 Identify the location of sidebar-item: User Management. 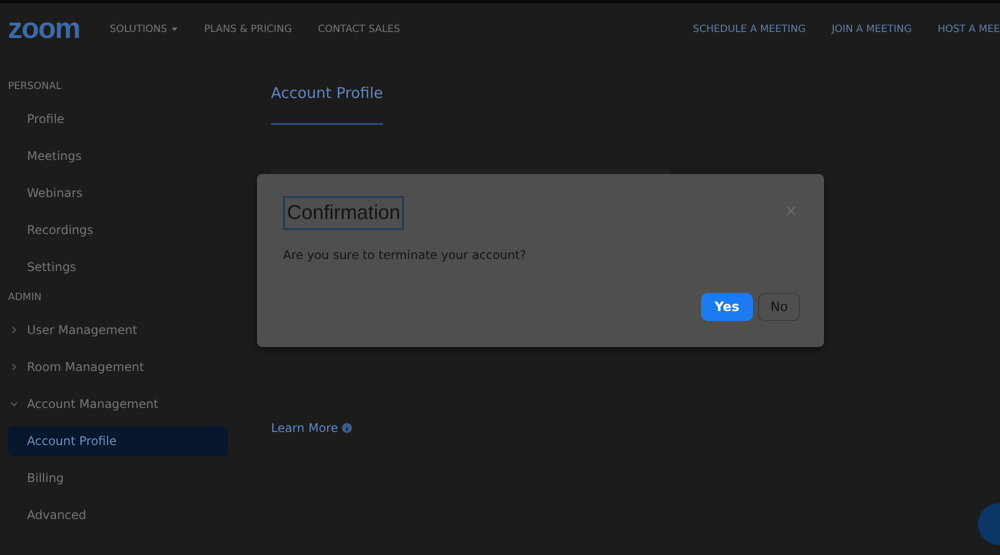
(118, 329).